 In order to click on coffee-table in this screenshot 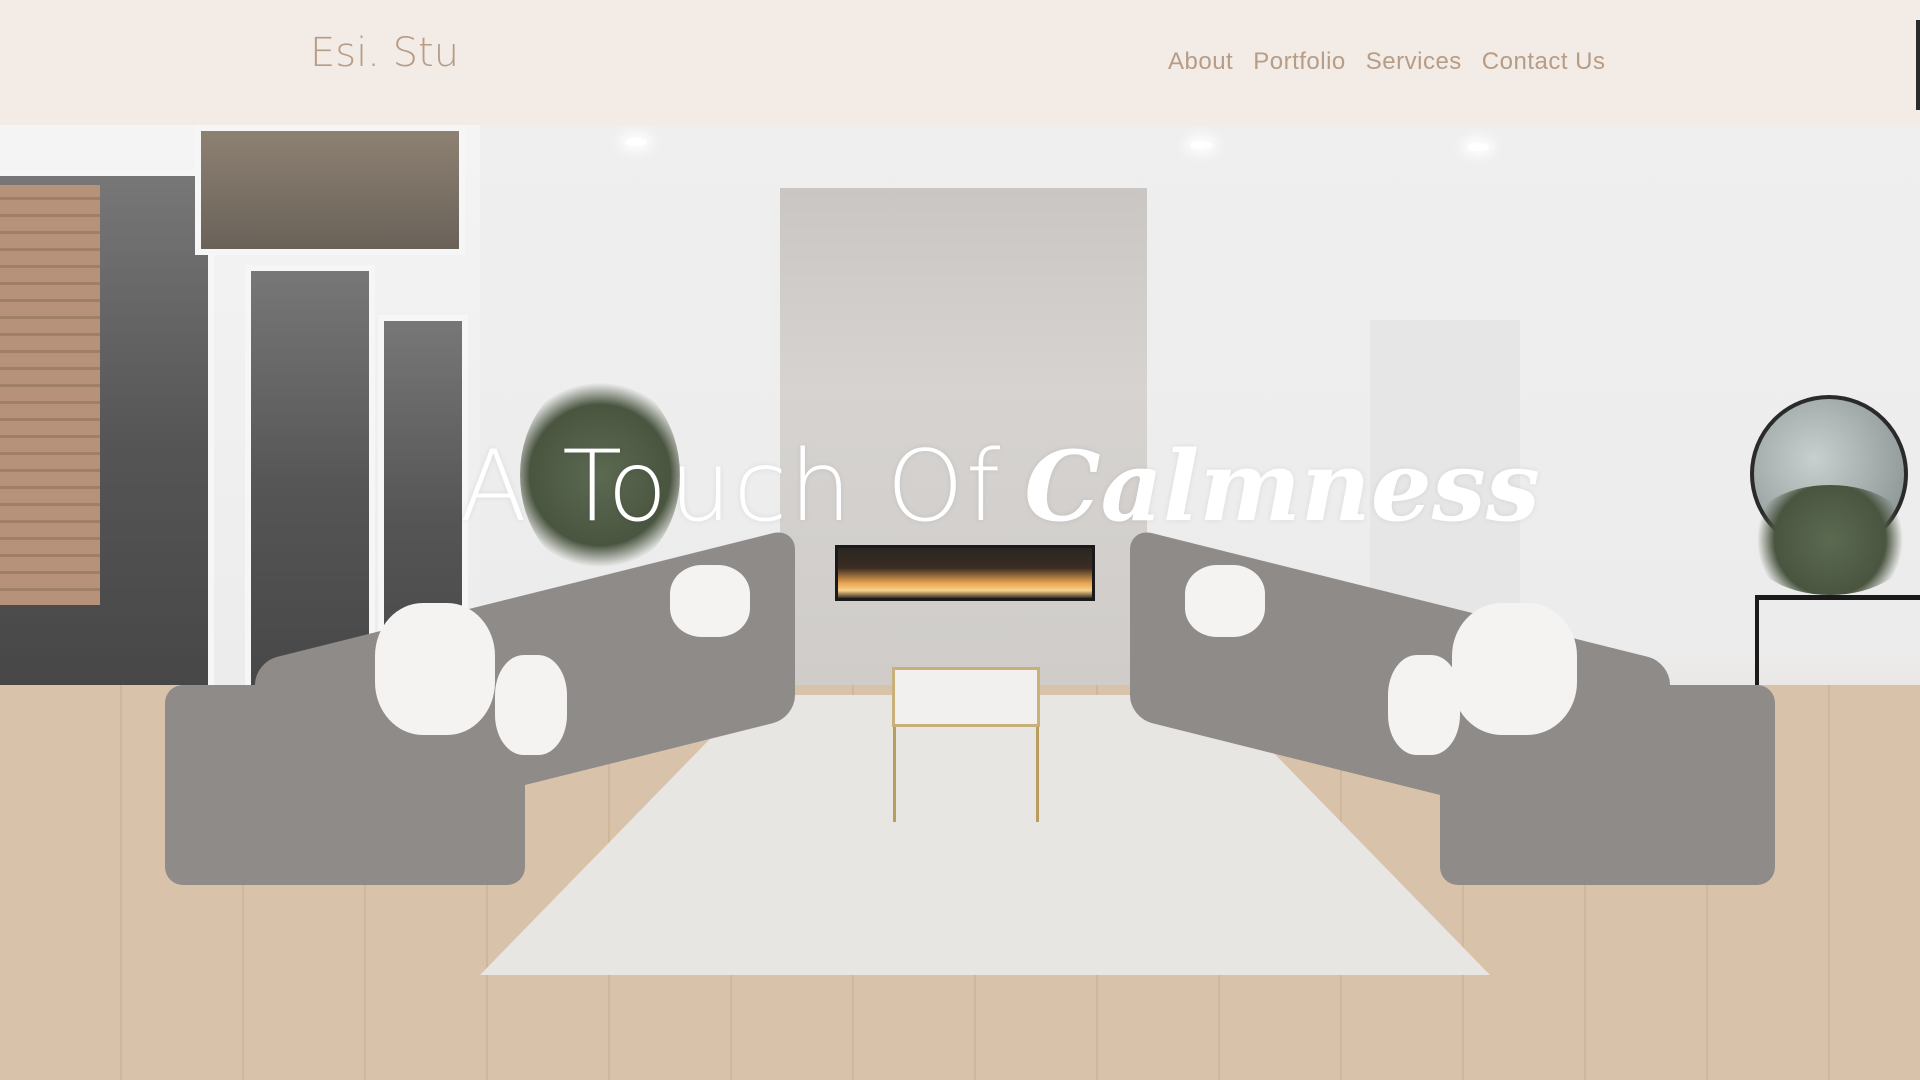, I will do `click(966, 697)`.